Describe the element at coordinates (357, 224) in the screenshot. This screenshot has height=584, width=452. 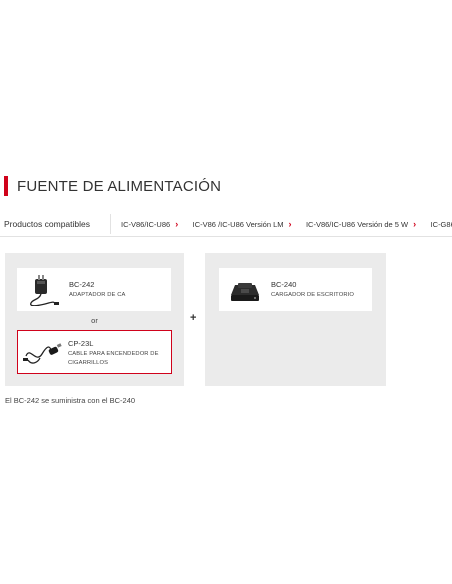
I see `compatible-product-label: IC-V86/IC-U86 Versión de 5 W` at that location.